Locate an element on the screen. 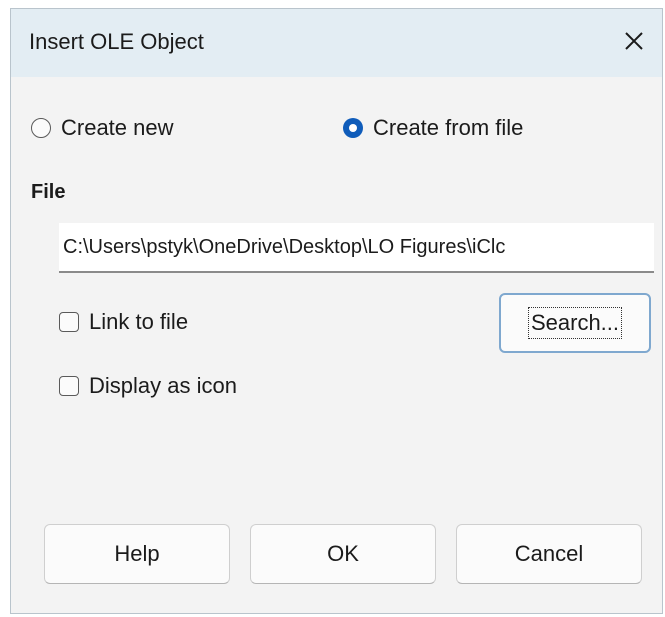 The width and height of the screenshot is (665, 617). create-new-radio is located at coordinates (41, 128).